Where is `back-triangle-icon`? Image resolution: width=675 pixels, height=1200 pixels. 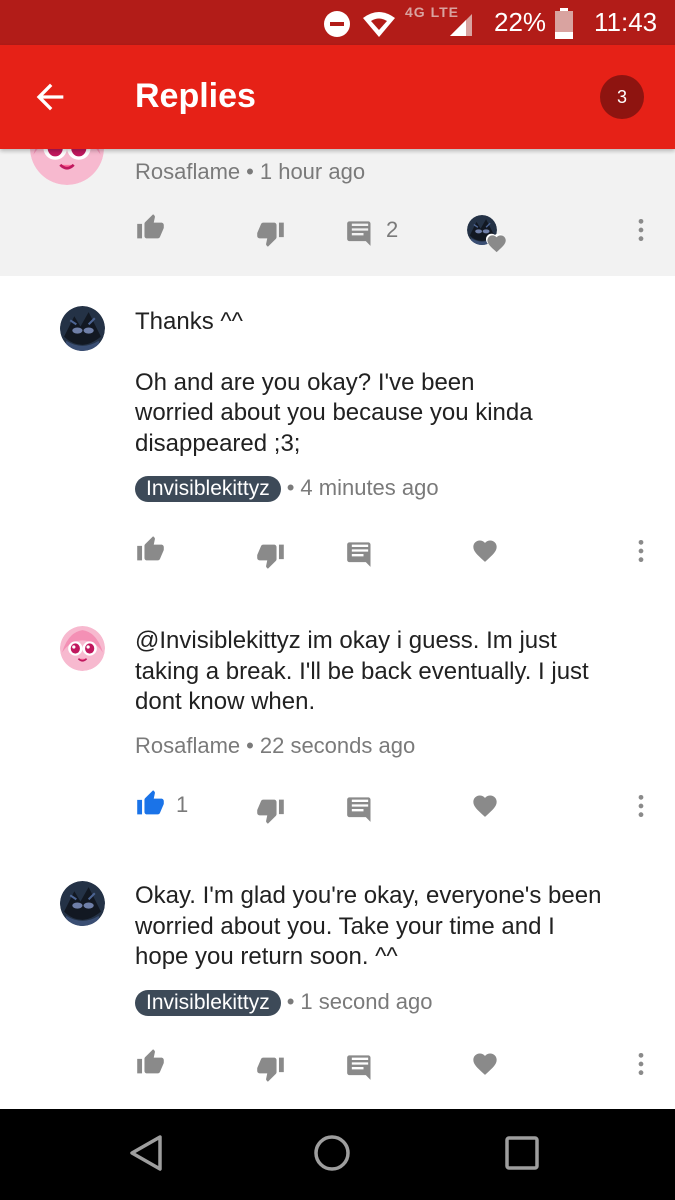 back-triangle-icon is located at coordinates (146, 1153).